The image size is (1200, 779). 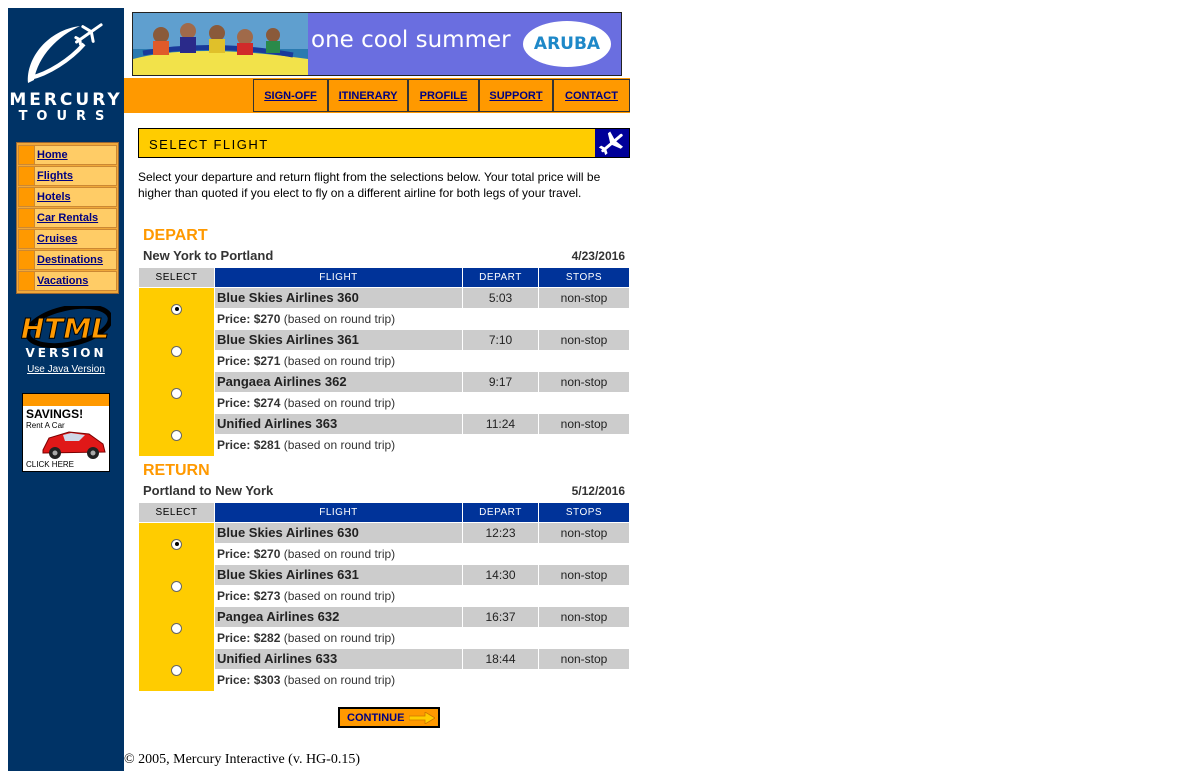 I want to click on airline-name: Blue Skies Airlines 360, so click(x=338, y=298).